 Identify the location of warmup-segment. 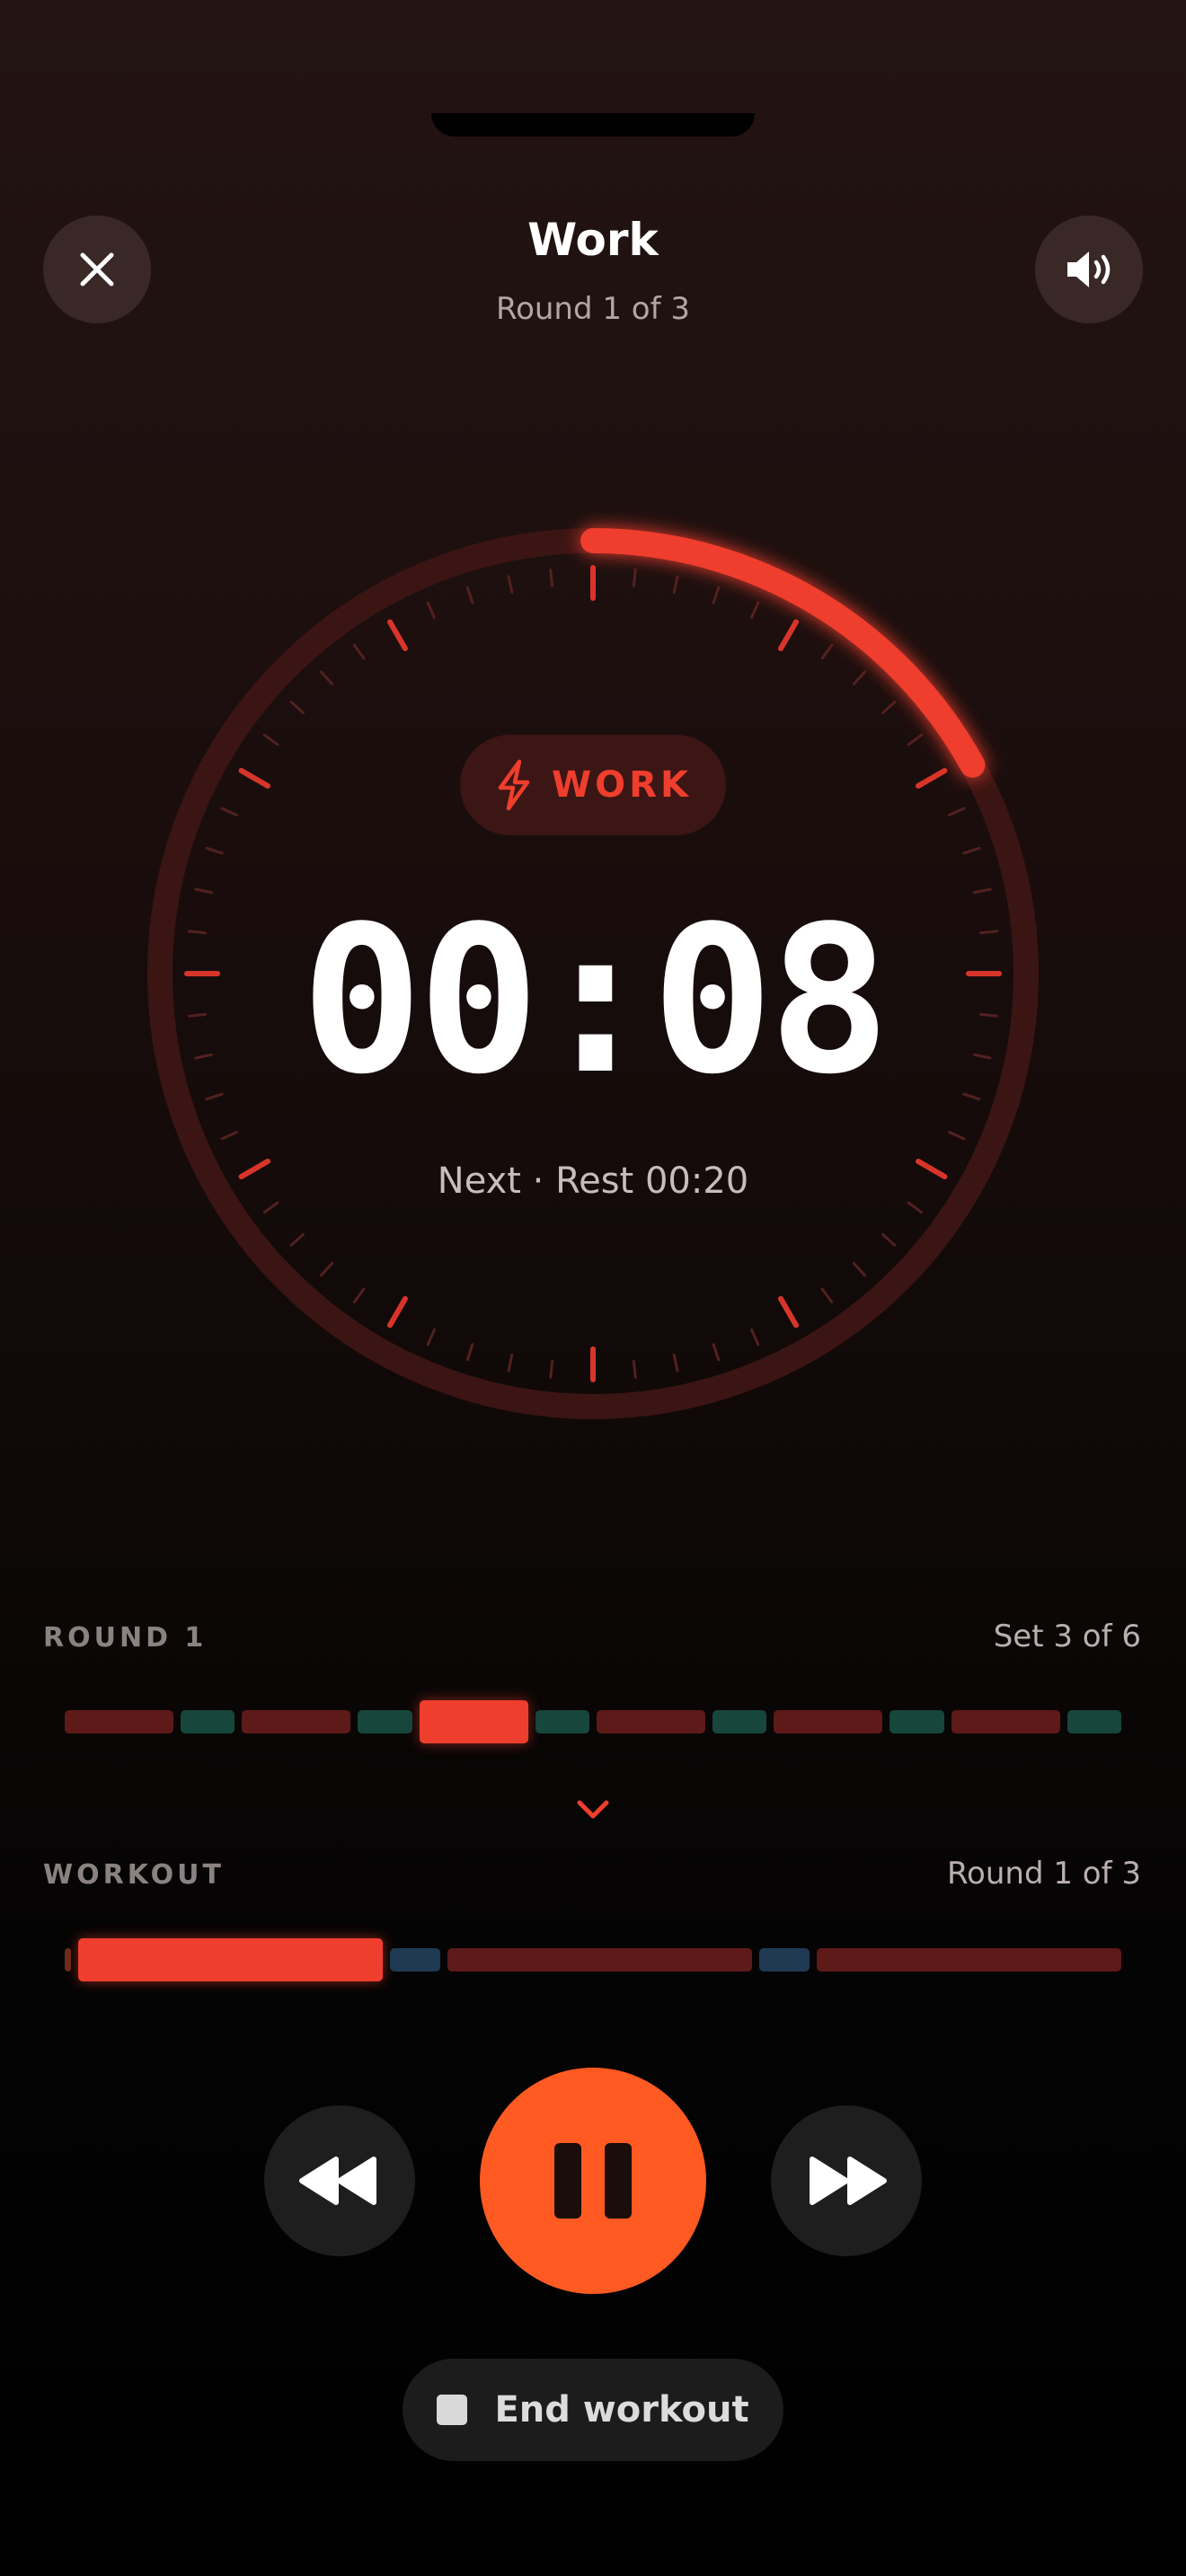
(68, 1960).